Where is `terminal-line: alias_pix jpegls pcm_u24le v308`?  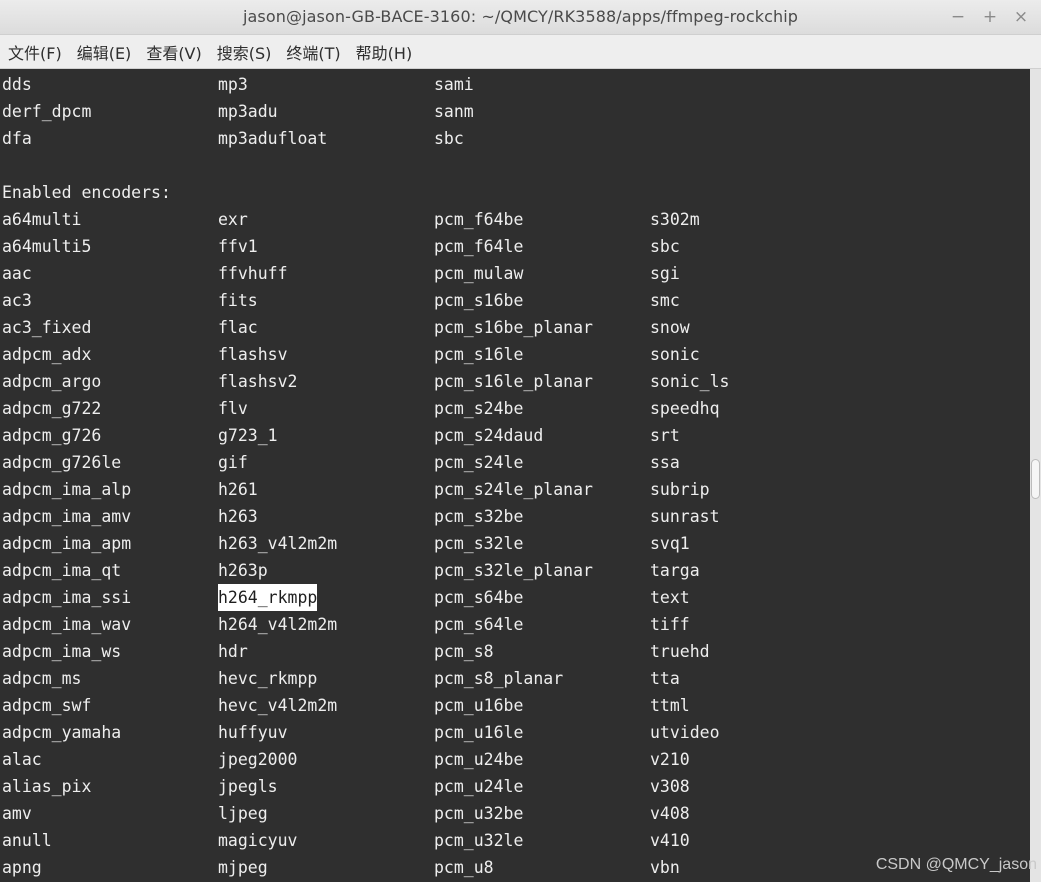 terminal-line: alias_pix jpegls pcm_u24le v308 is located at coordinates (515, 786).